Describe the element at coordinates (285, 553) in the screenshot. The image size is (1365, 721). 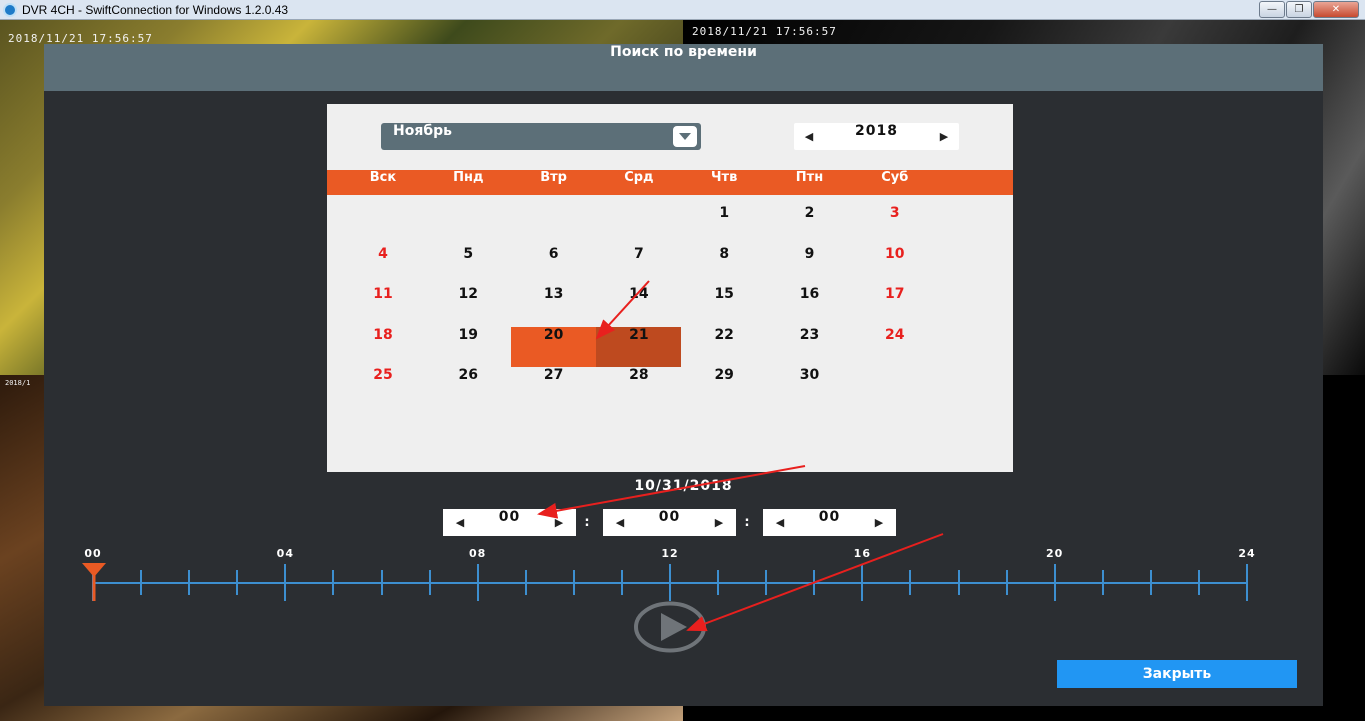
I see `timeline-hour-label: 04` at that location.